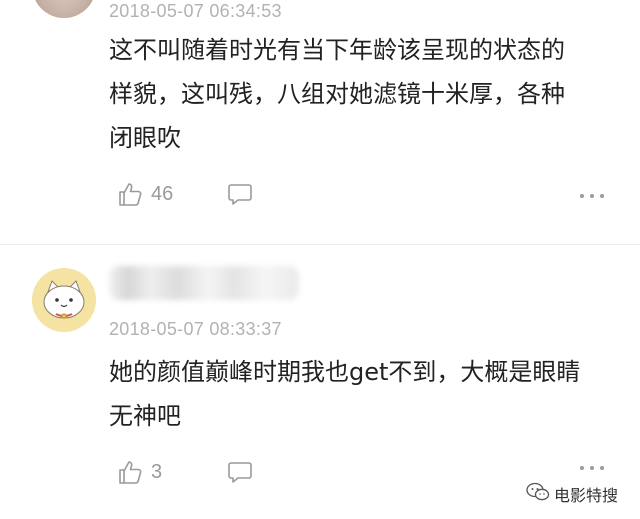 This screenshot has height=519, width=640. What do you see at coordinates (364, 194) in the screenshot?
I see `comment-actions: 46` at bounding box center [364, 194].